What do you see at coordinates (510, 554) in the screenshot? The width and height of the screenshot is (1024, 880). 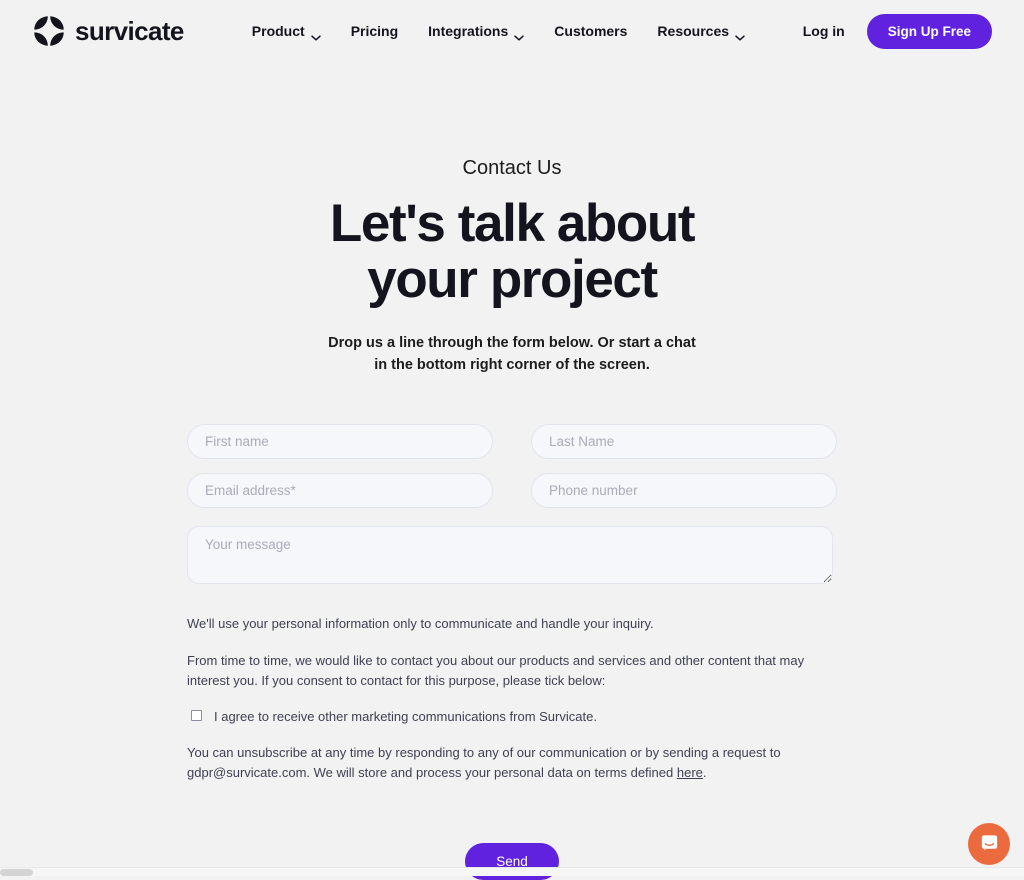 I see `message-textarea` at bounding box center [510, 554].